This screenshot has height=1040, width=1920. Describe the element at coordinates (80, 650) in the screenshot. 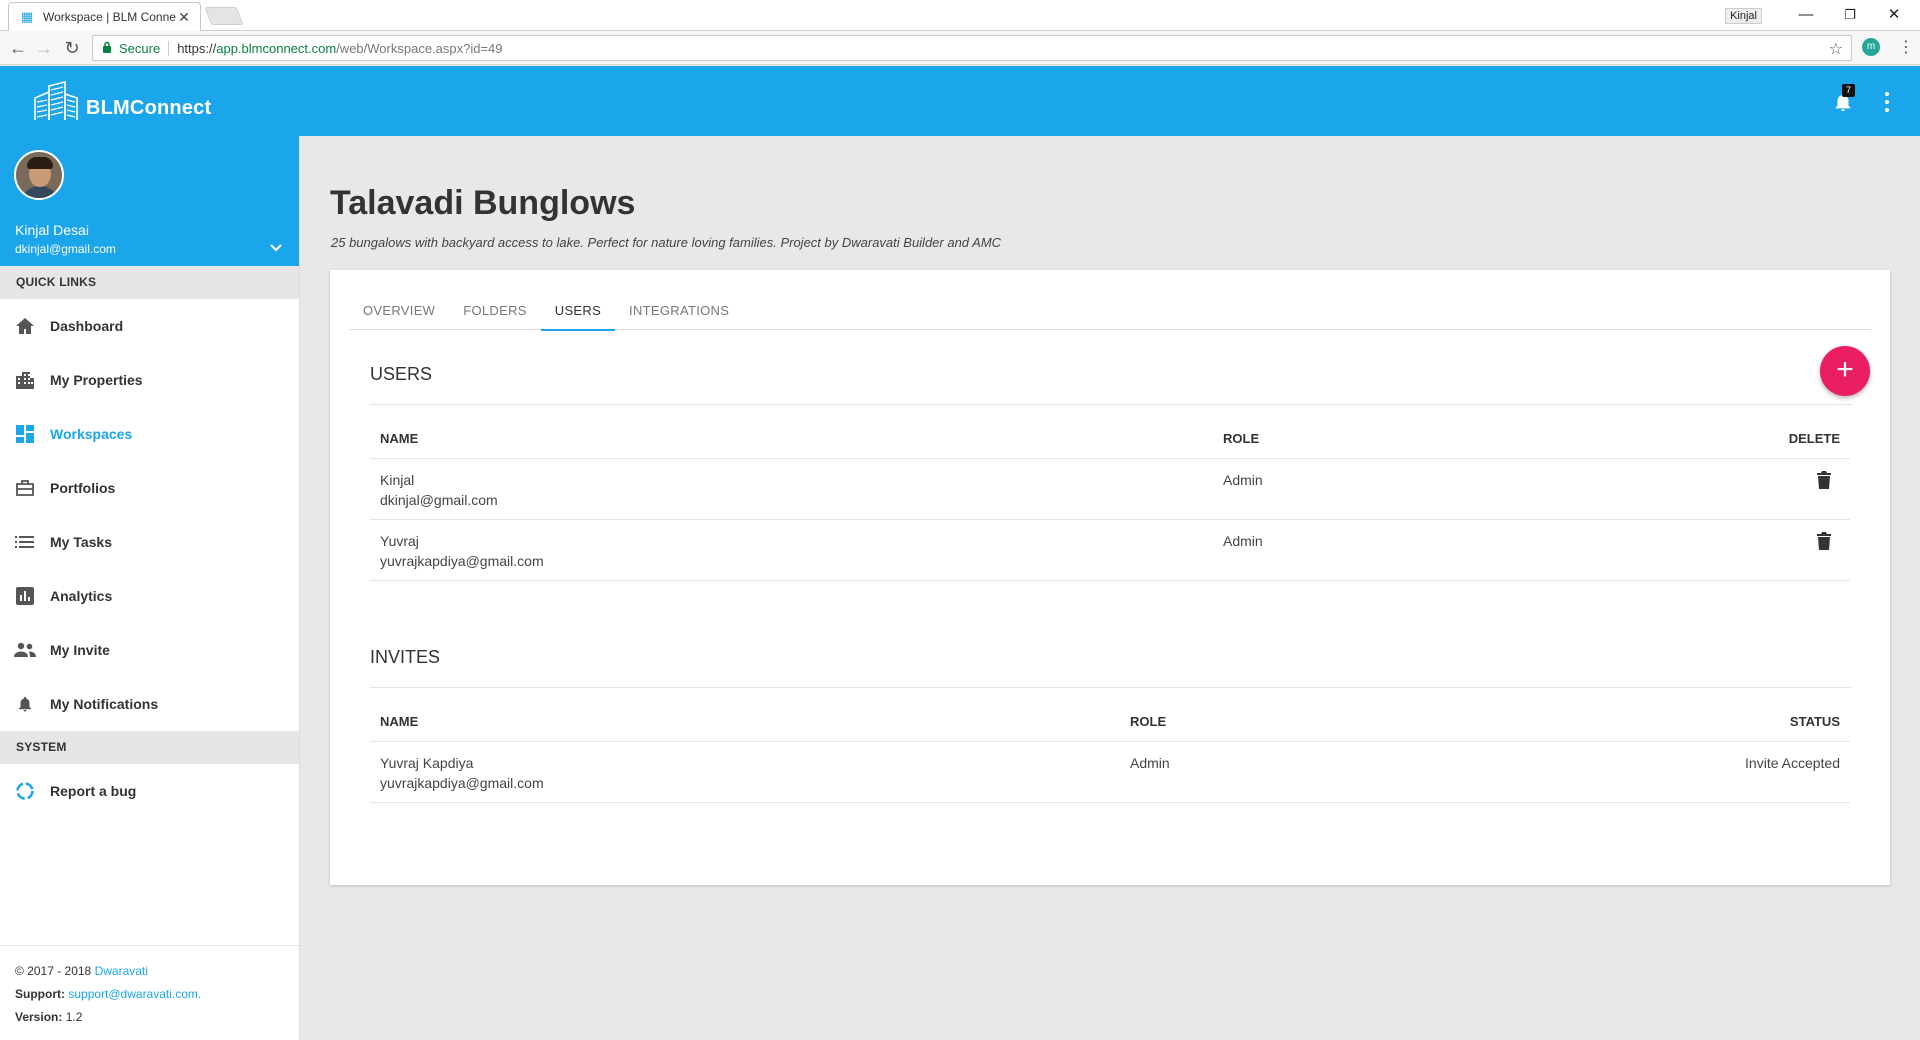

I see `sidebar-item-label: My Invite` at that location.